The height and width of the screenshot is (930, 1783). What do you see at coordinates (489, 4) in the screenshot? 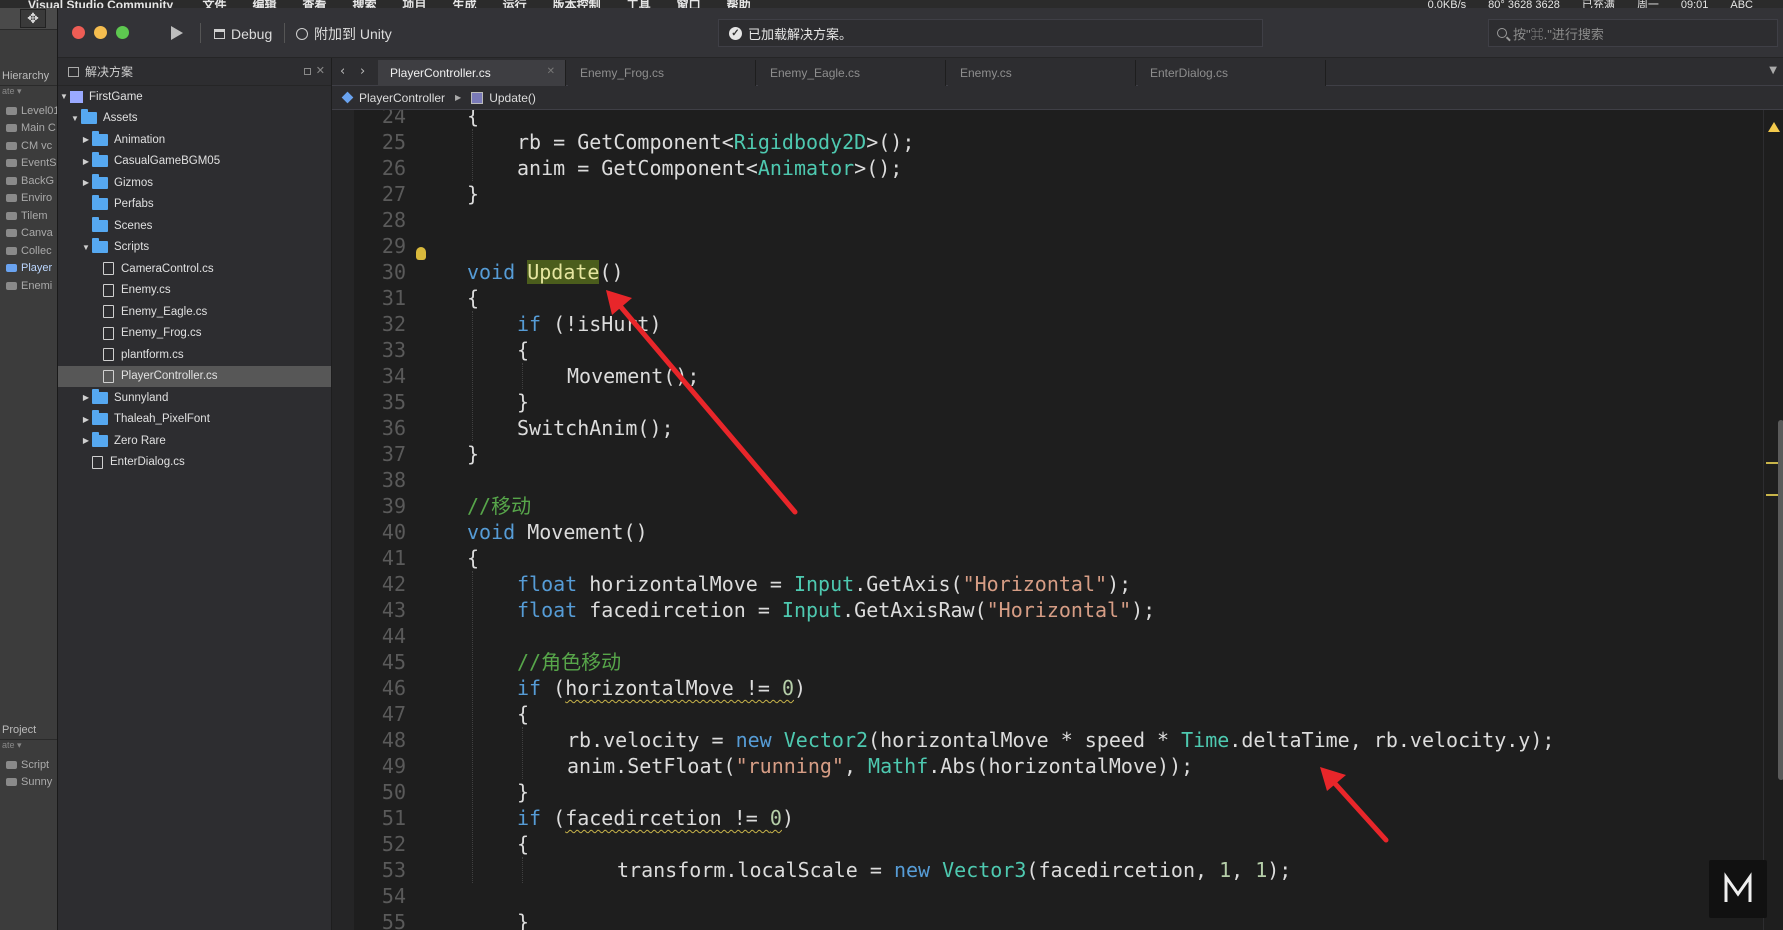
I see `menubar-menu-list: 文件 编辑 查看 搜索 项目 生成 运行 版本控制 工具 窗口 帮助` at bounding box center [489, 4].